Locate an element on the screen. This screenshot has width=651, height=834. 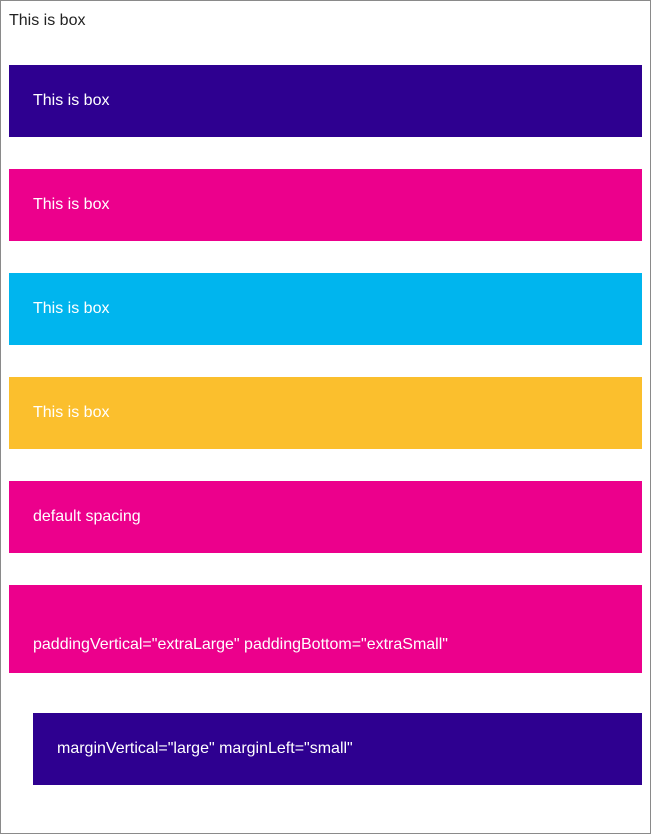
yellow-box-label: This is box is located at coordinates (71, 412).